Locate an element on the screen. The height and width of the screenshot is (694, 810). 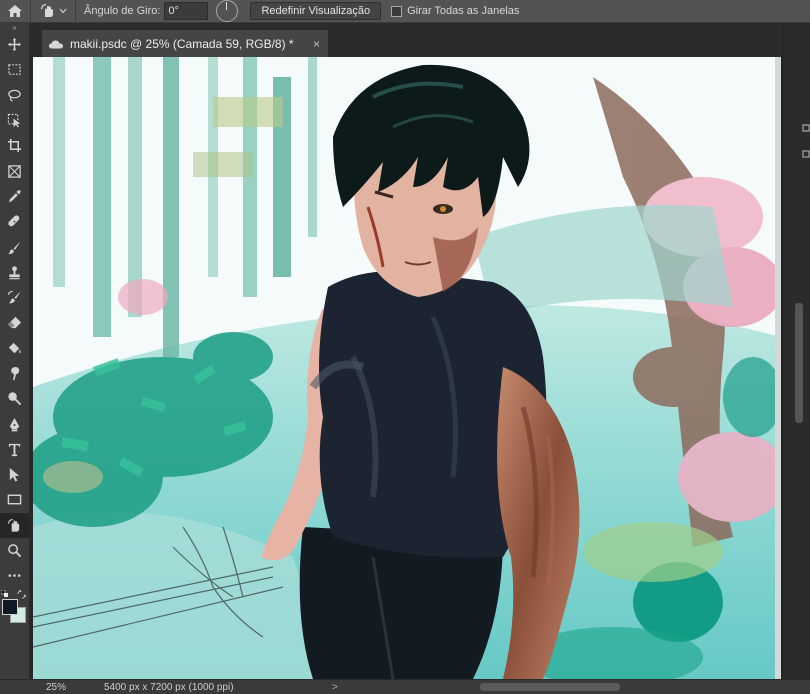
clone-stamp-icon is located at coordinates (14, 273).